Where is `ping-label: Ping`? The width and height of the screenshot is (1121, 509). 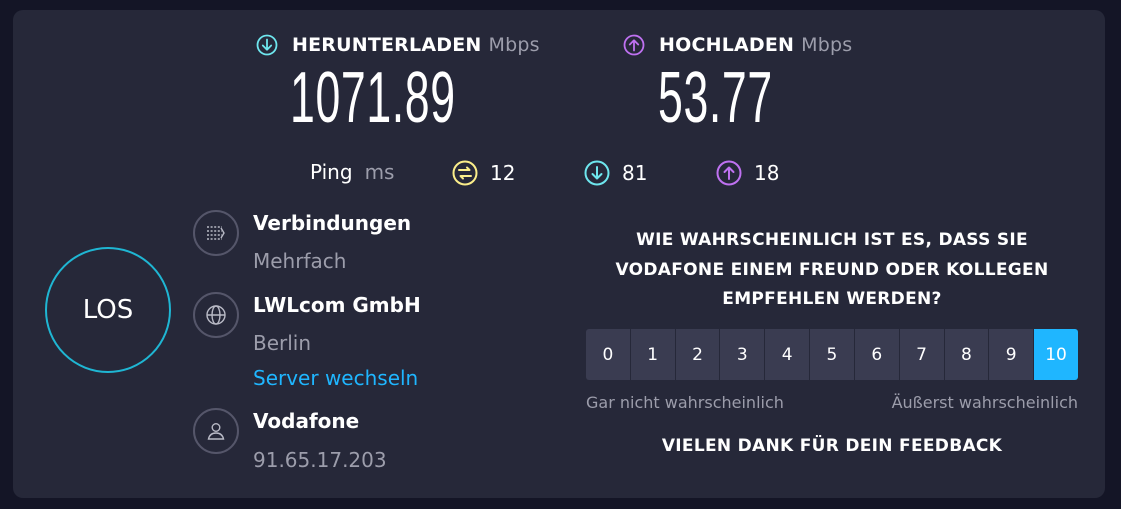
ping-label: Ping is located at coordinates (331, 172).